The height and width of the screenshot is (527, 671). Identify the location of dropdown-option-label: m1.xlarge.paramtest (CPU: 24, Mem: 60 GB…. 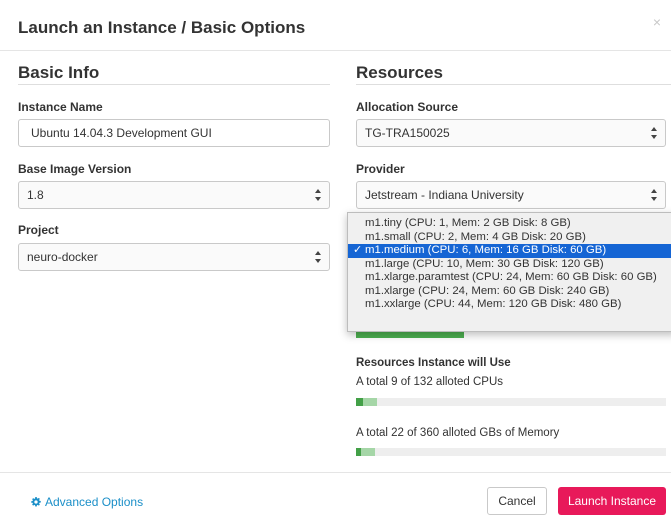
(511, 277).